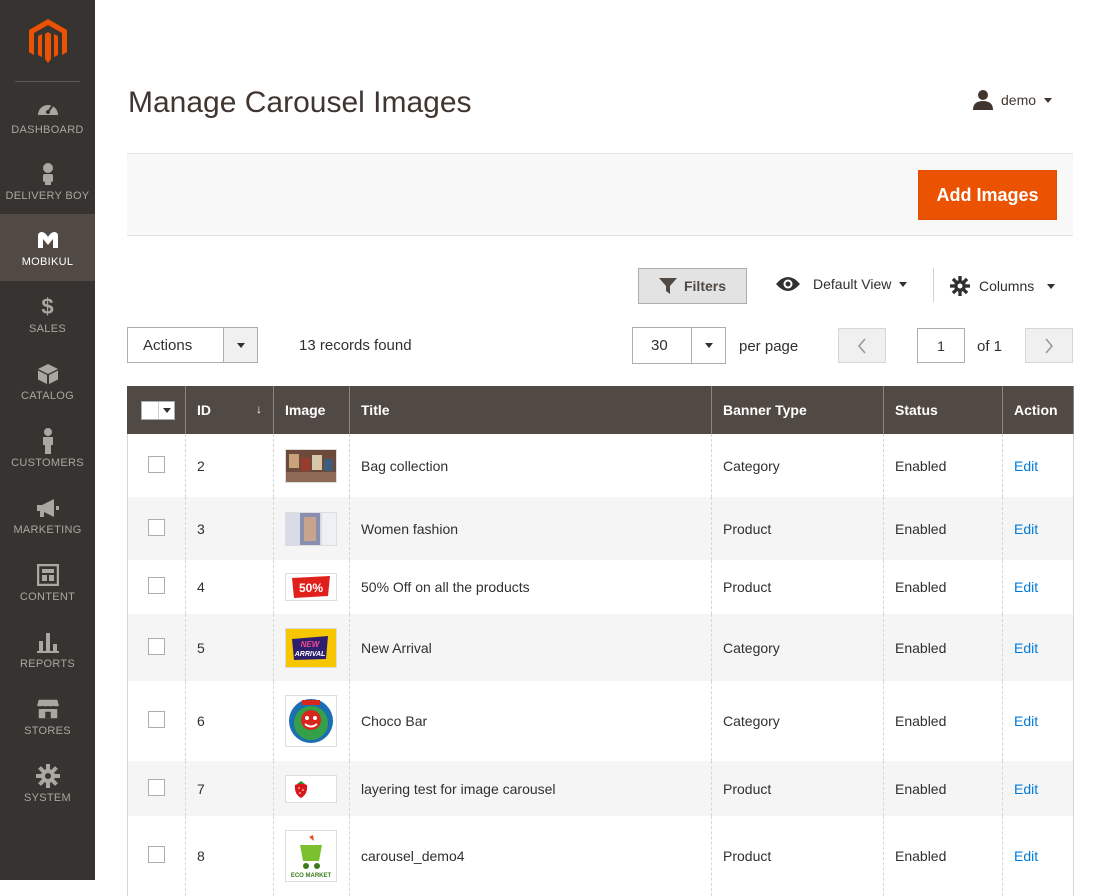 This screenshot has width=1120, height=896. I want to click on banner-thumbnail: 50%, so click(311, 587).